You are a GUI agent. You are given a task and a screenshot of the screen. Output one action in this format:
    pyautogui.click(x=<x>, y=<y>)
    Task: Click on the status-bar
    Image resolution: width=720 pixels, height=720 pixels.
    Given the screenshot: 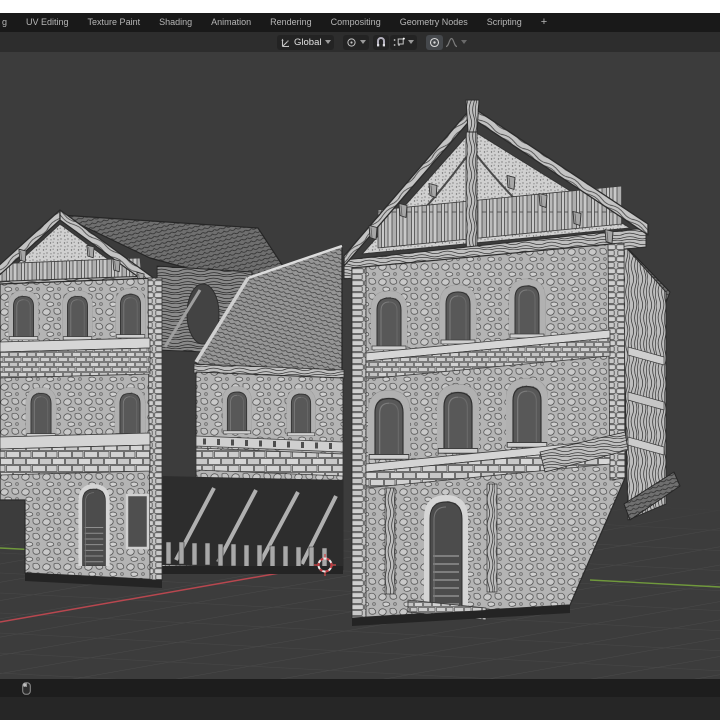 What is the action you would take?
    pyautogui.click(x=360, y=688)
    